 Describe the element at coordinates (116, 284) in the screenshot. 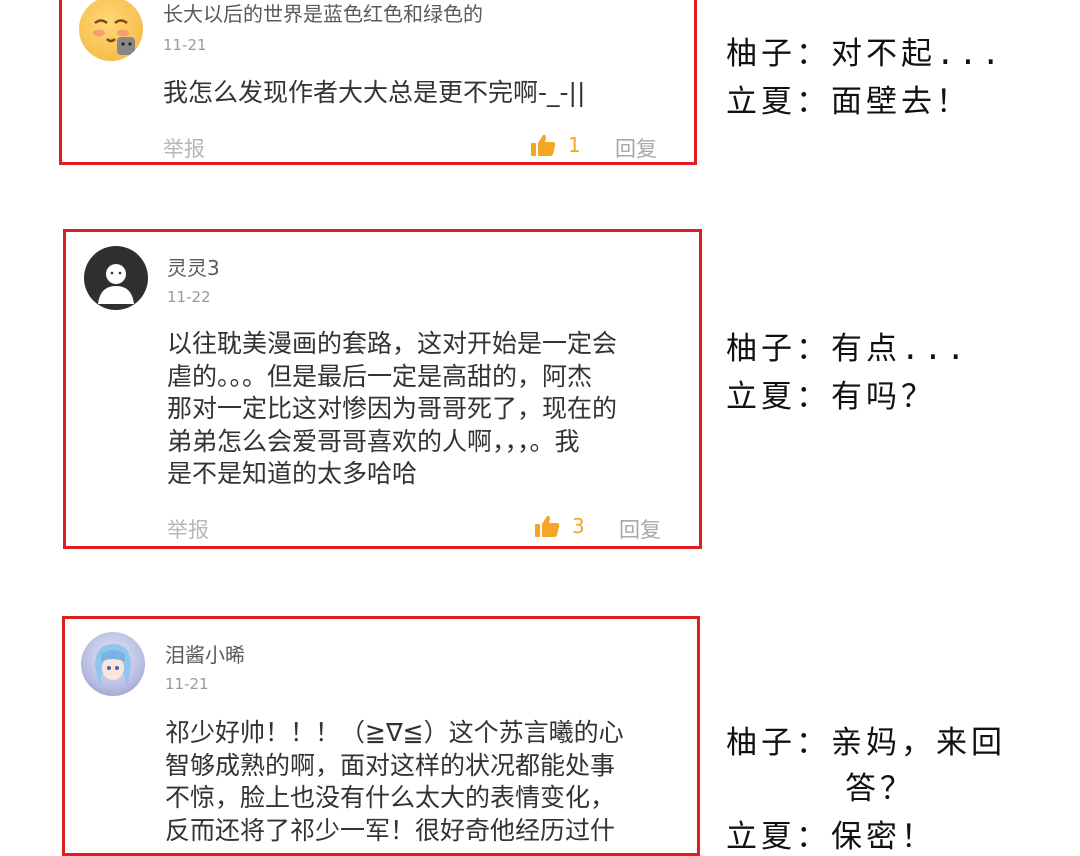

I see `default-avatar-icon` at that location.